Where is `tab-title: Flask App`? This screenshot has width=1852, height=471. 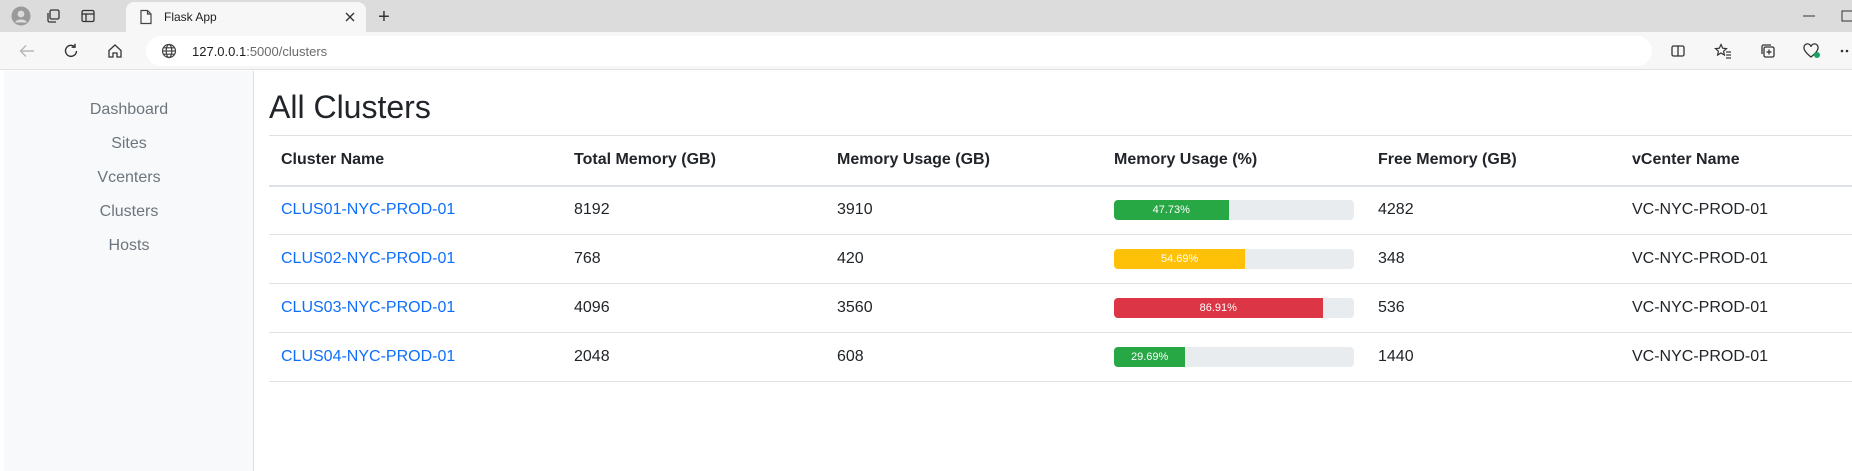
tab-title: Flask App is located at coordinates (190, 17).